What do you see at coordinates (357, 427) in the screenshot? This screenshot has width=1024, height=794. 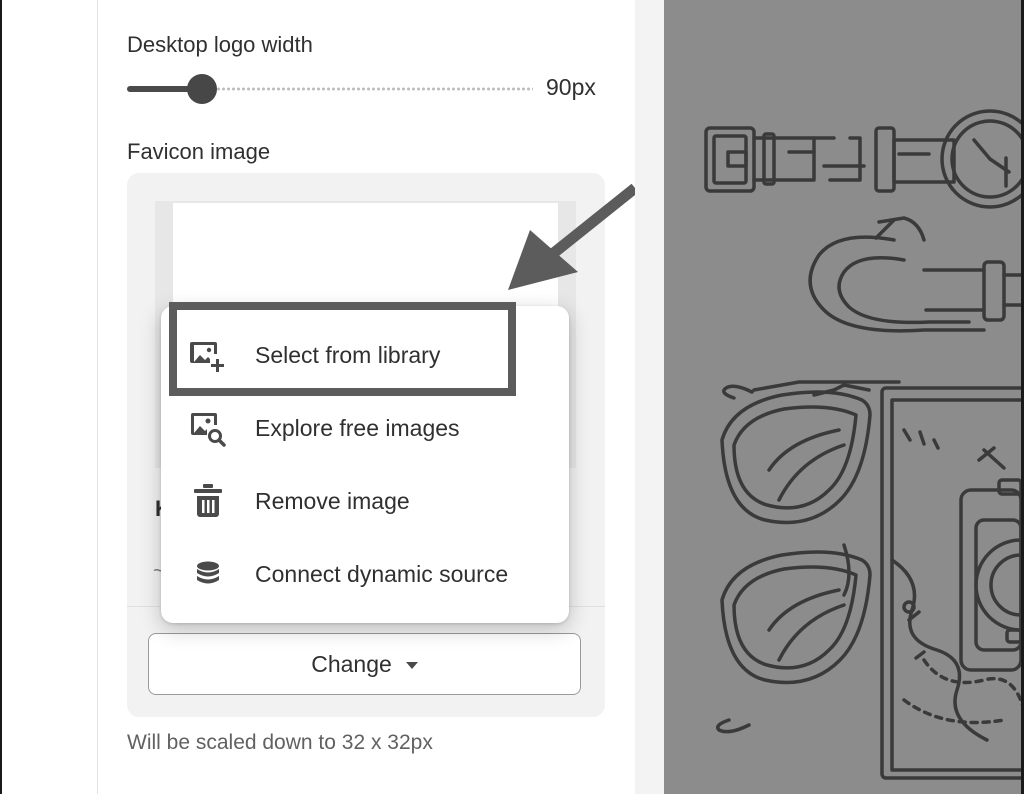 I see `menu-item-label: Explore free images` at bounding box center [357, 427].